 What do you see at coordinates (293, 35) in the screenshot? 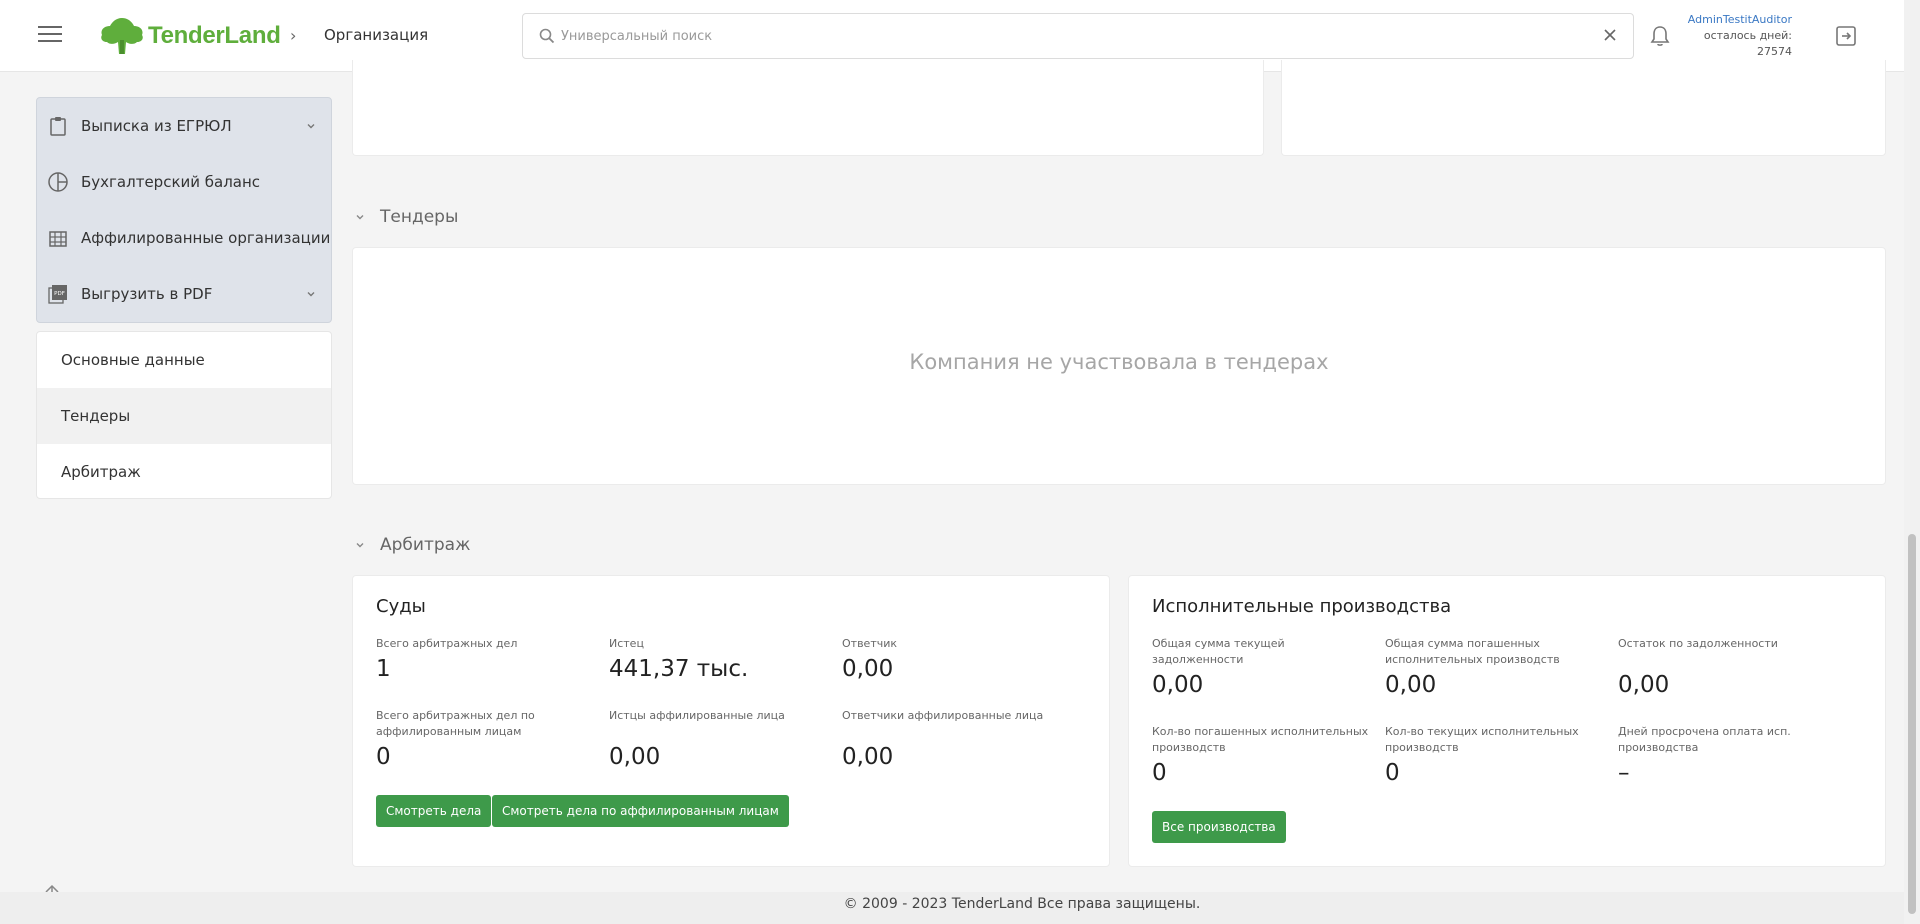
I see `breadcrumb-chevron-icon: ›` at bounding box center [293, 35].